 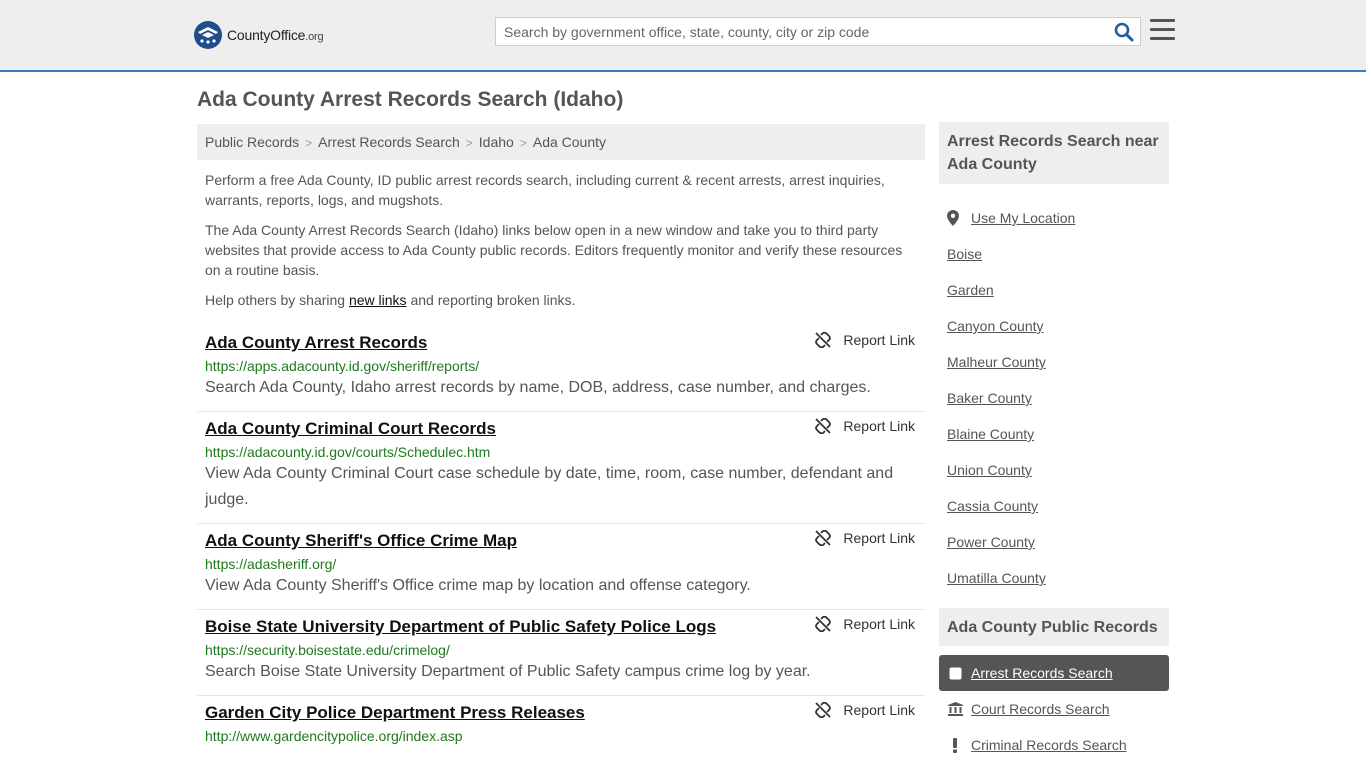 I want to click on hamburger-menu-icon, so click(x=1162, y=30).